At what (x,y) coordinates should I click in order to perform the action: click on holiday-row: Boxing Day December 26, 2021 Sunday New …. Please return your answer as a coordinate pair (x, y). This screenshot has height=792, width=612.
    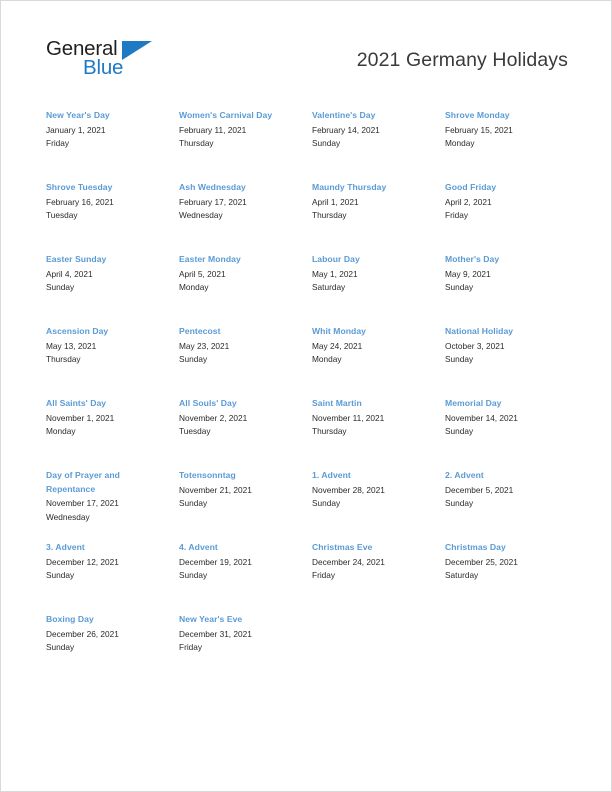
    Looking at the image, I should click on (310, 649).